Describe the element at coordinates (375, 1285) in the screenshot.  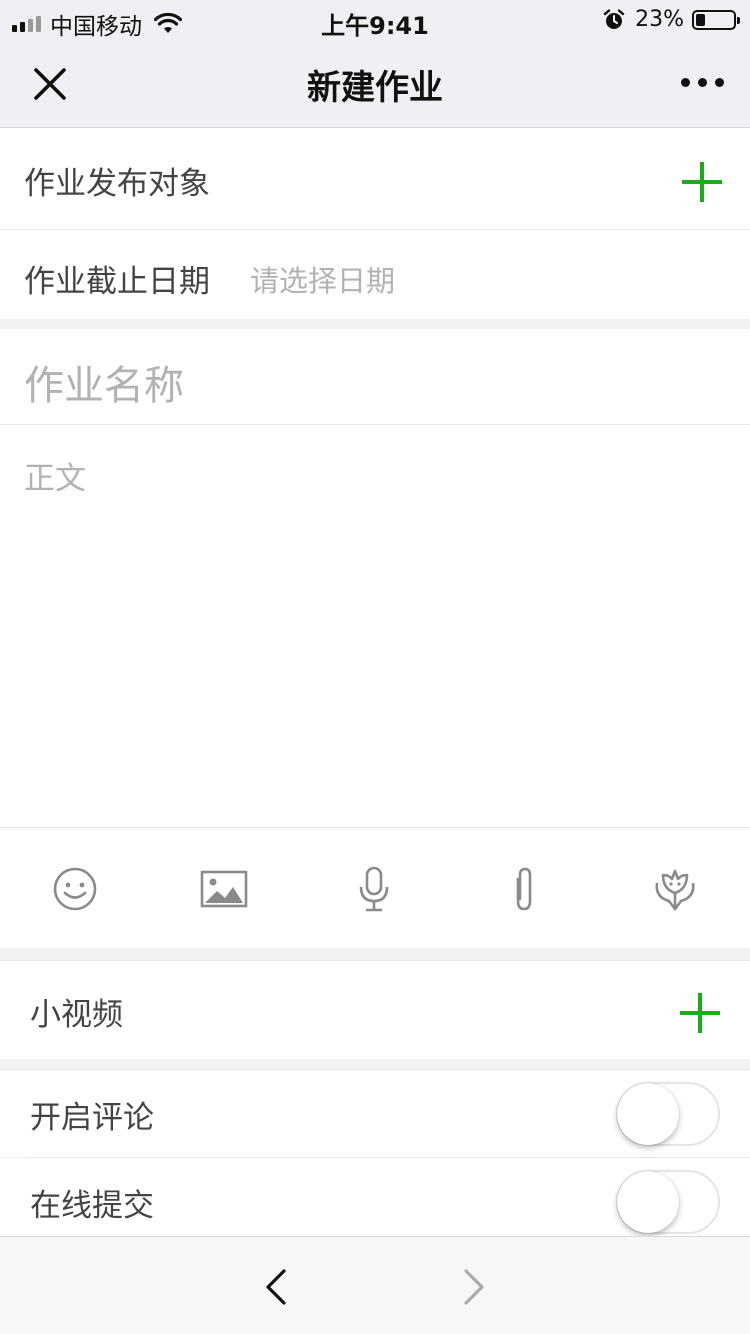
I see `bottom-nav-bar` at that location.